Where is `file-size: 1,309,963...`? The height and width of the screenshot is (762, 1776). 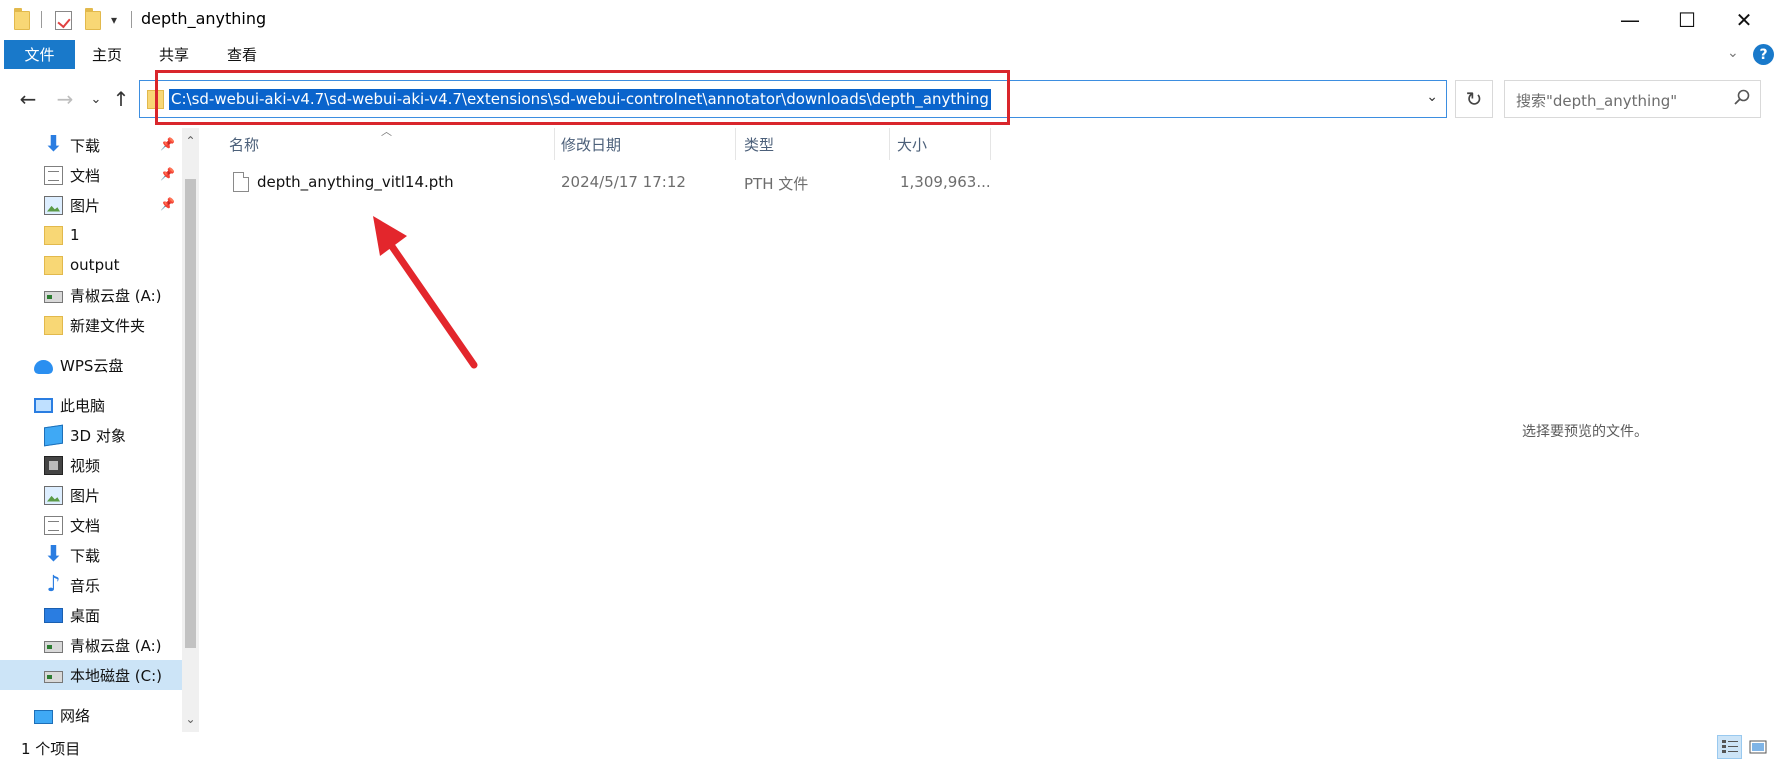
file-size: 1,309,963... is located at coordinates (945, 182).